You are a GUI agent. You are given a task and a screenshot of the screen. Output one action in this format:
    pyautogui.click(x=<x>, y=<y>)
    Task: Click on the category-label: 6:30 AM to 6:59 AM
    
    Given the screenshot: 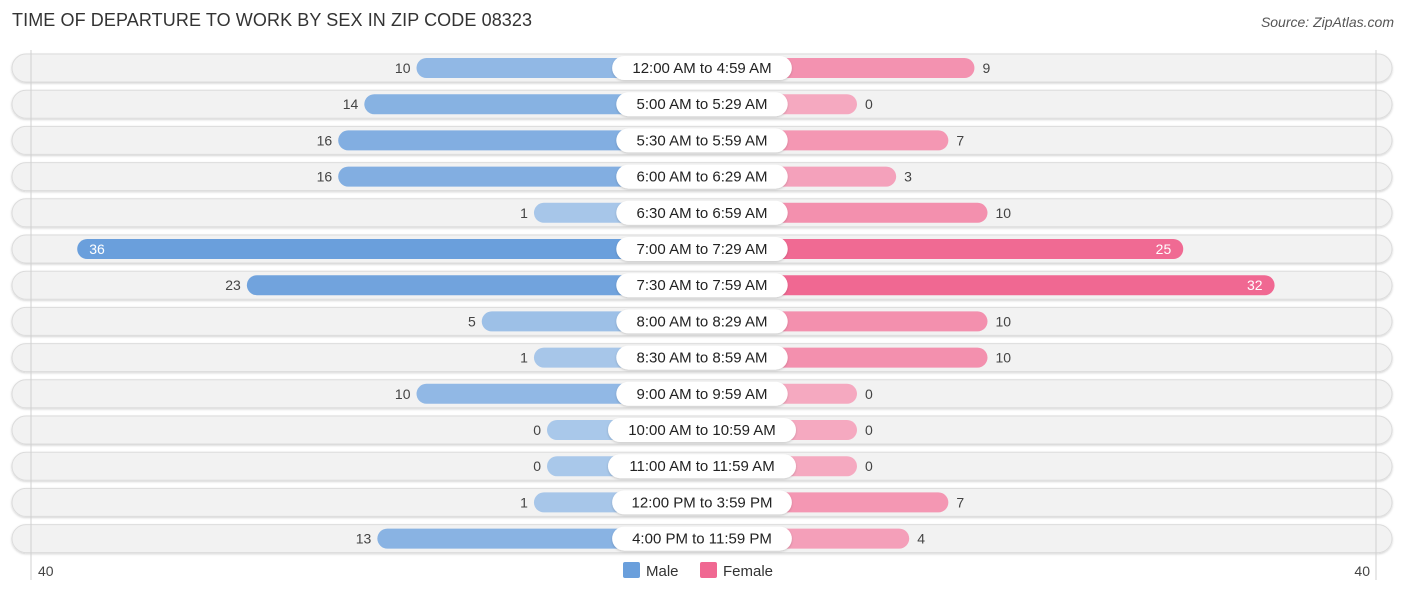 What is the action you would take?
    pyautogui.click(x=702, y=213)
    